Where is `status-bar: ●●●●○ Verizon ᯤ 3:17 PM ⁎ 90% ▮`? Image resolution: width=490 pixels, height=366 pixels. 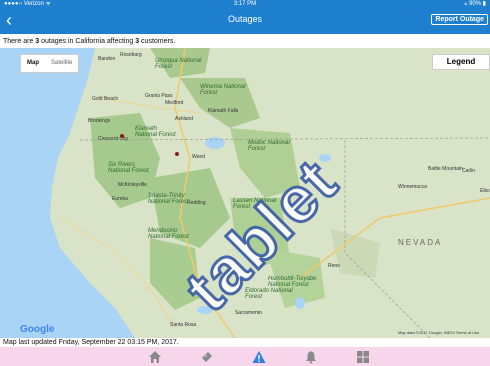
status-bar: ●●●●○ Verizon ᯤ 3:17 PM ⁎ 90% ▮ is located at coordinates (245, 4).